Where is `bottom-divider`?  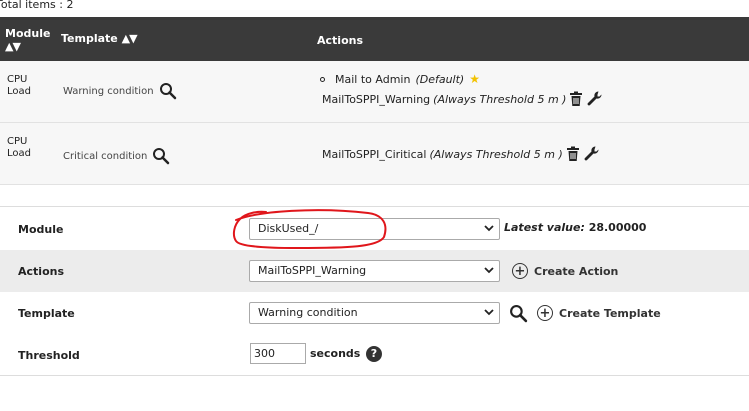
bottom-divider is located at coordinates (374, 375).